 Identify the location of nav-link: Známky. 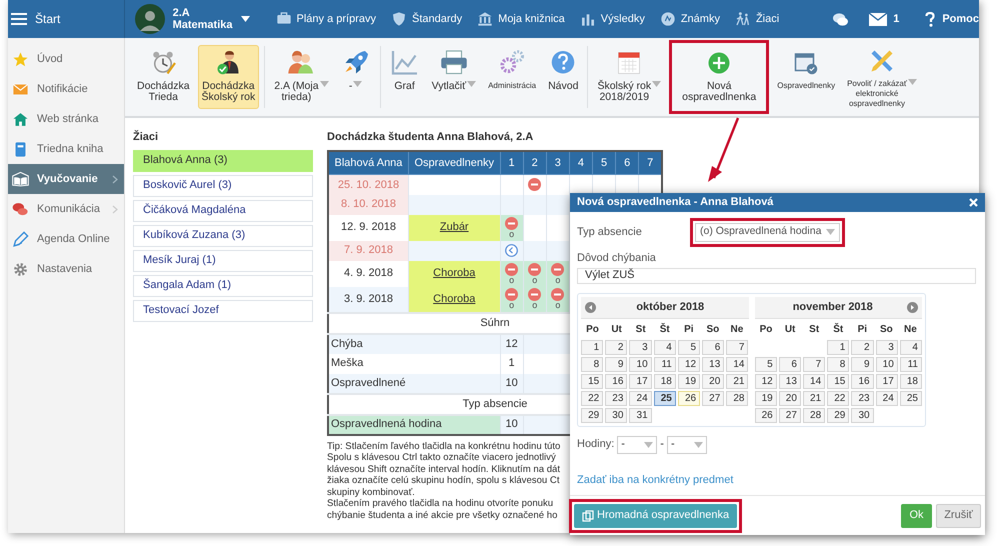
(690, 19).